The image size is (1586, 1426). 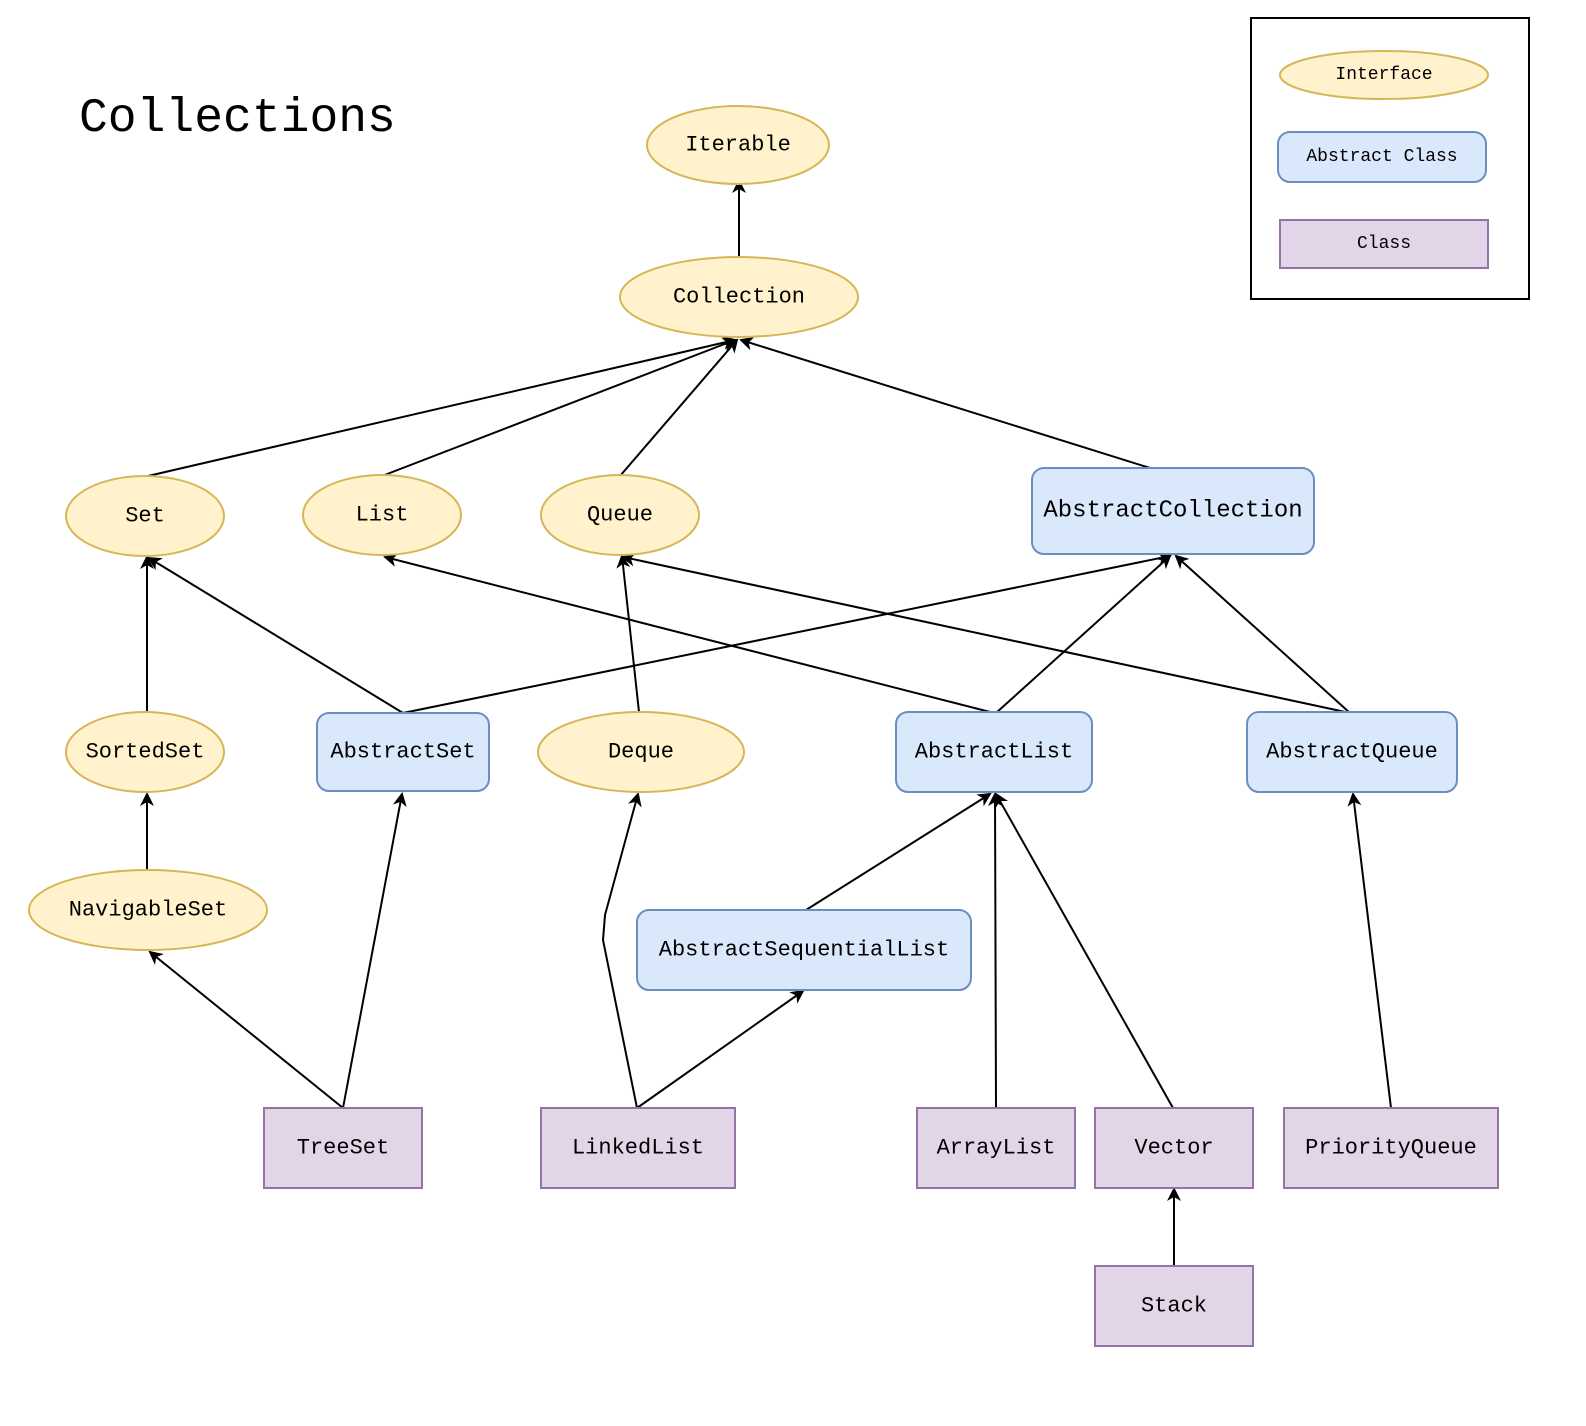 I want to click on legend-label: Class, so click(x=1384, y=244).